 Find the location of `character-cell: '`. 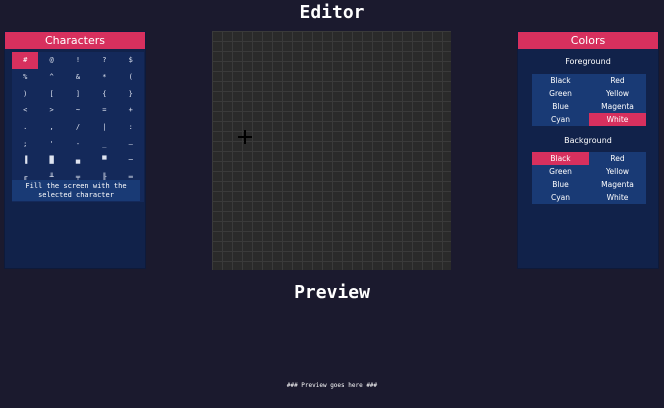

character-cell: ' is located at coordinates (51, 143).